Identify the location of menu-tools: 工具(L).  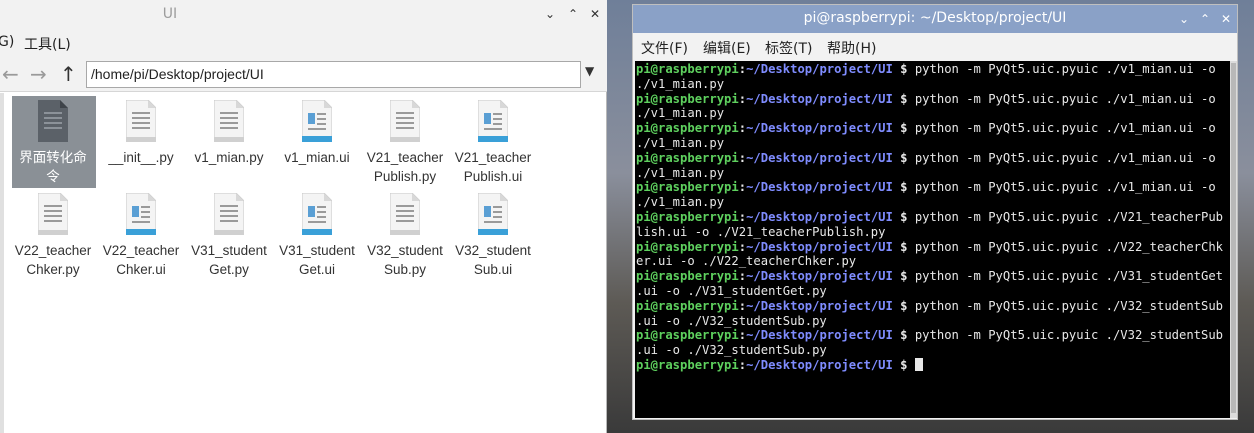
(47, 44).